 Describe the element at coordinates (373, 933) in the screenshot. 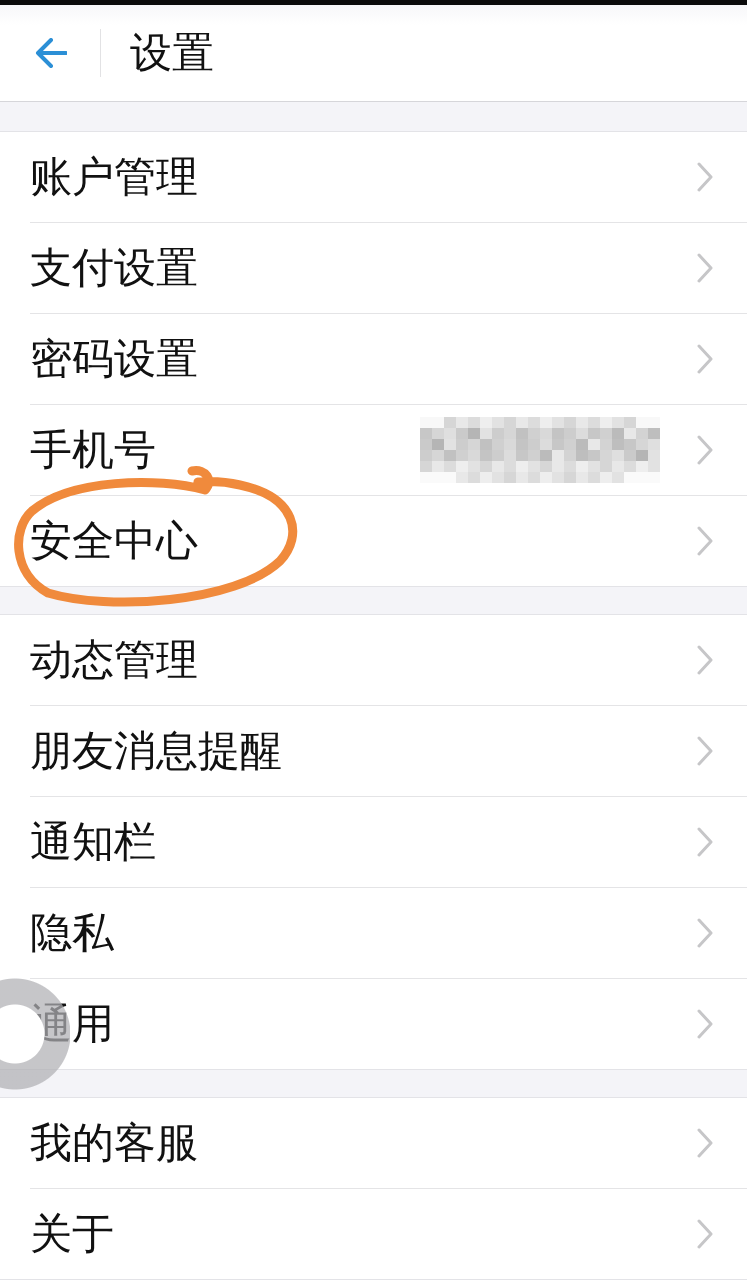

I see `settings-row: 隐私` at that location.